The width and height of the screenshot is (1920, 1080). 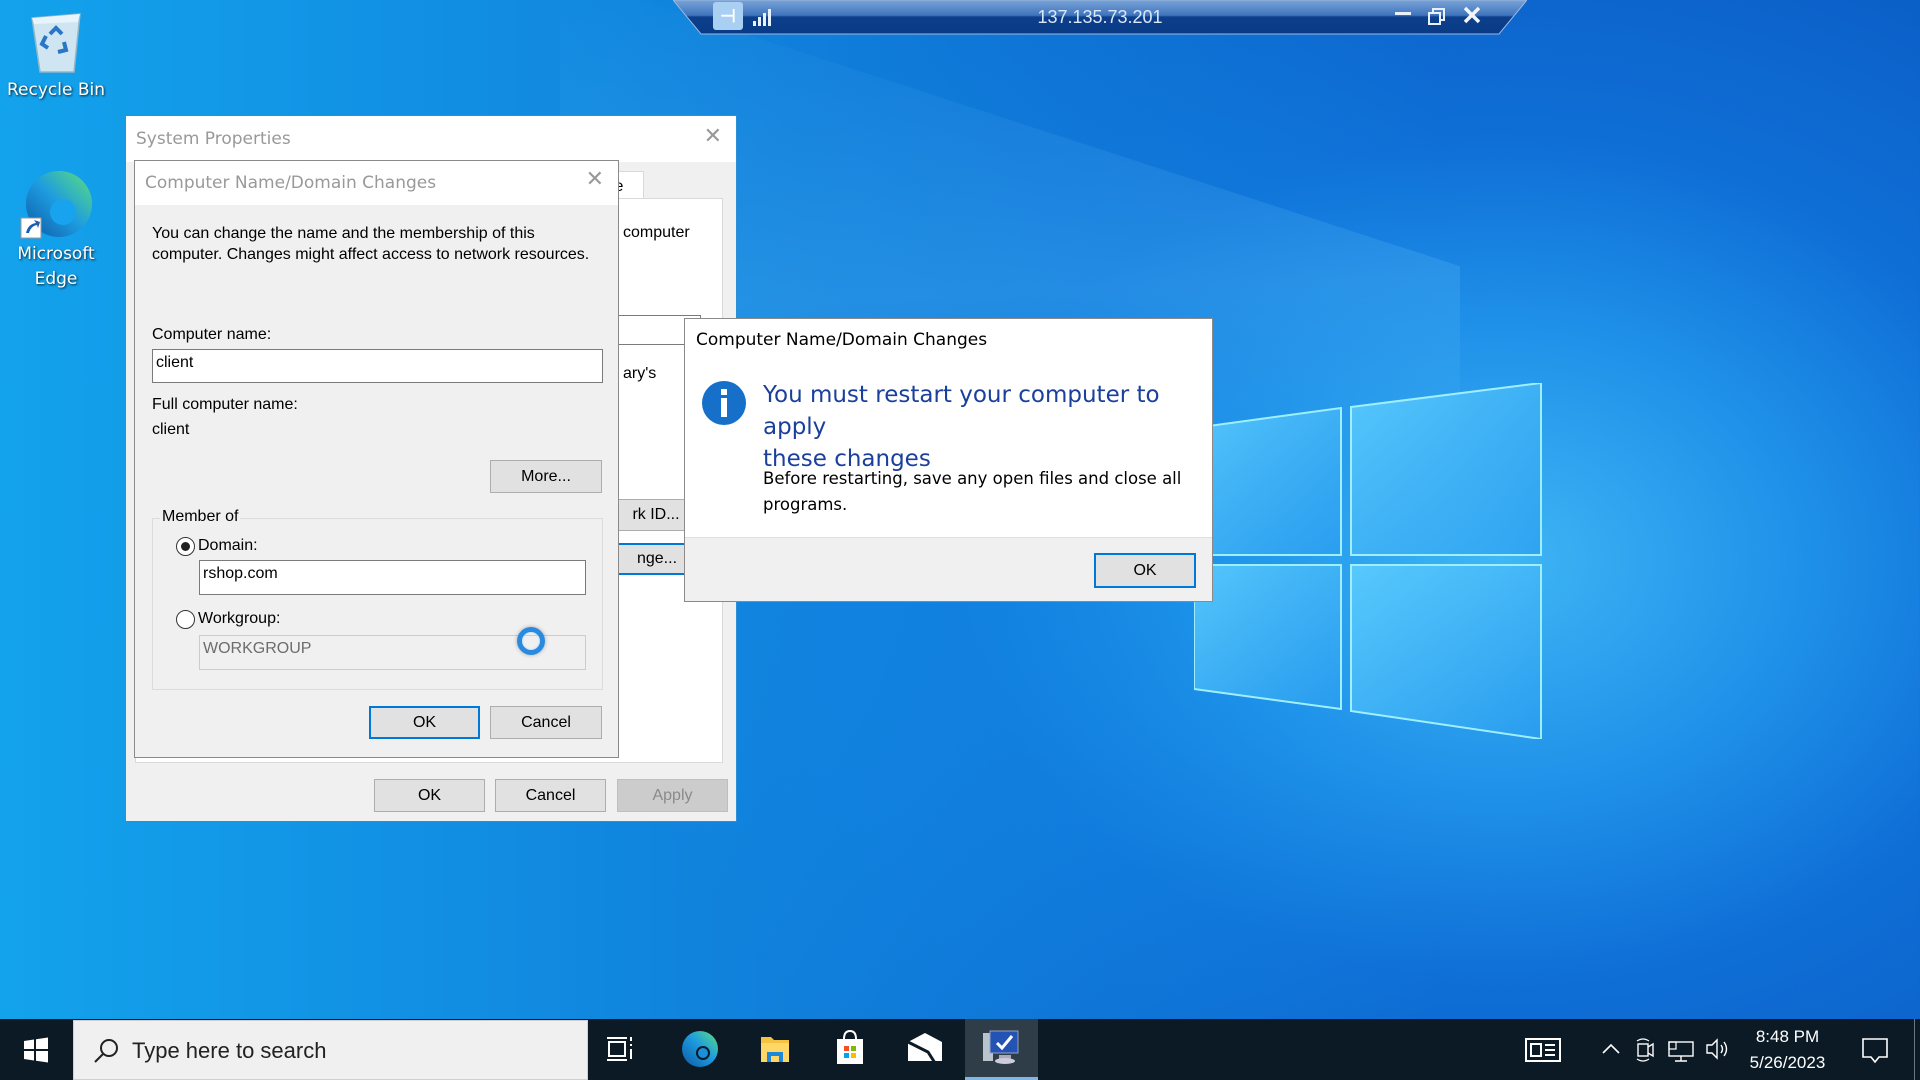 What do you see at coordinates (619, 1049) in the screenshot?
I see `task-view-icon` at bounding box center [619, 1049].